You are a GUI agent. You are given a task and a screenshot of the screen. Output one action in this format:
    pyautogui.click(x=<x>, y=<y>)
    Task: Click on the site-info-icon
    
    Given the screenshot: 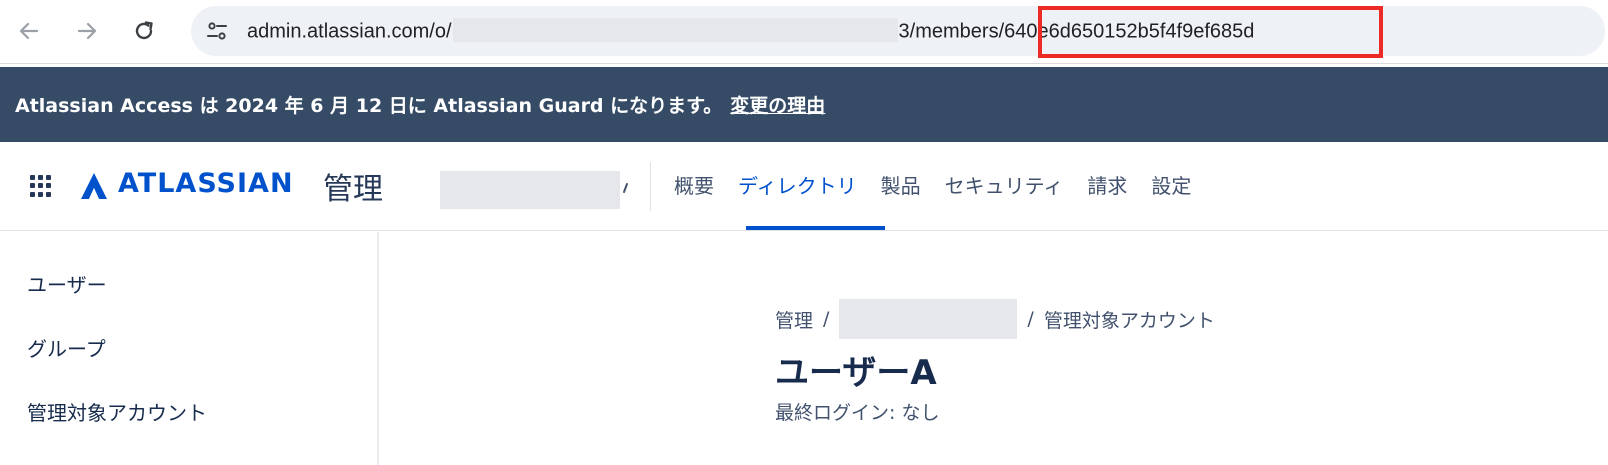 What is the action you would take?
    pyautogui.click(x=217, y=31)
    